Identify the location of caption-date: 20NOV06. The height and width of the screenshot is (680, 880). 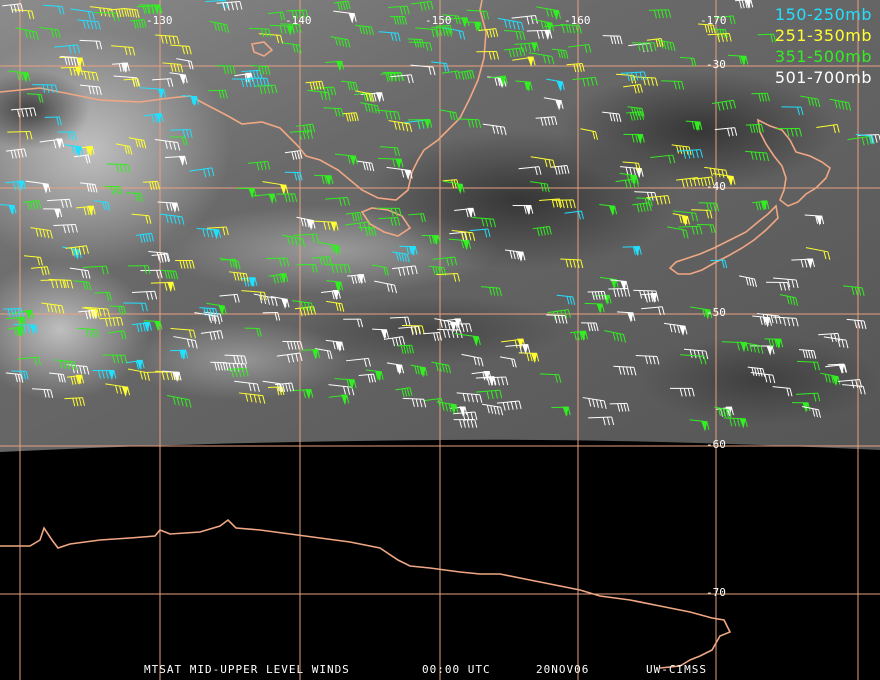
(563, 669).